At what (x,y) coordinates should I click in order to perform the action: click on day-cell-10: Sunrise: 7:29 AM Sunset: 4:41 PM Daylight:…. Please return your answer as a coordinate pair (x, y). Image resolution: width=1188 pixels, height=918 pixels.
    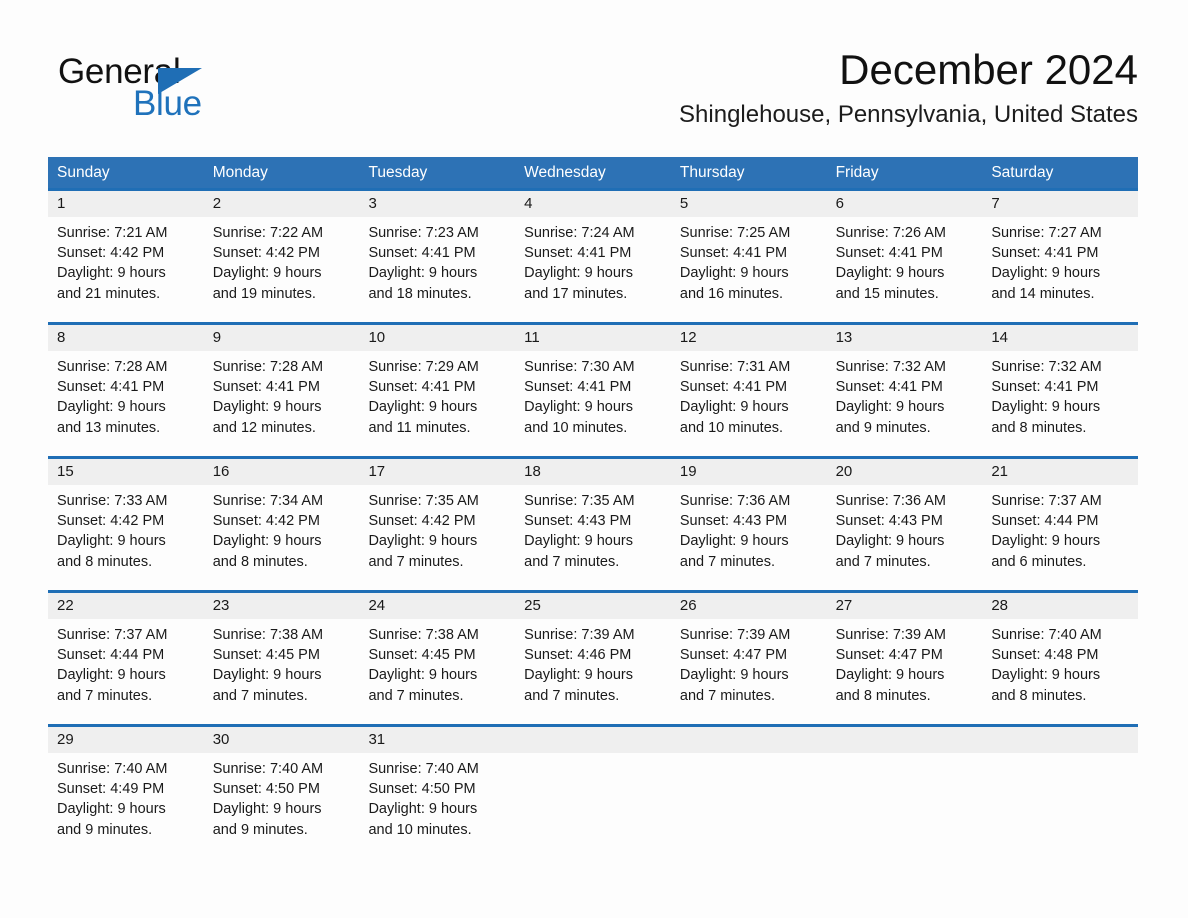
    Looking at the image, I should click on (437, 399).